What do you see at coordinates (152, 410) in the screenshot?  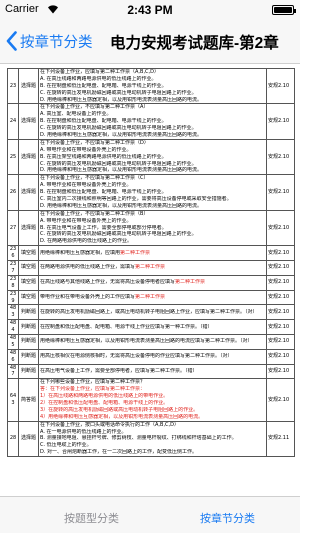 I see `question-line: 3）在旋转的高压发电机励磁回路或高压电动机转子电阻回路上的作业。` at bounding box center [152, 410].